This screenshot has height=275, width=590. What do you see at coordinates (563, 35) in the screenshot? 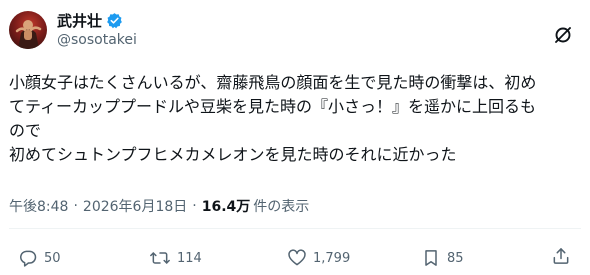
I see `grok-slash-circle-icon` at bounding box center [563, 35].